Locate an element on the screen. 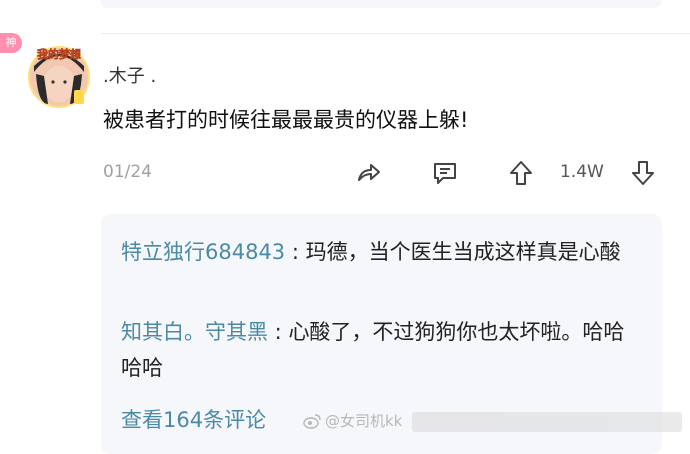  reply-item: 特立独行684843 : 玛德，当个医生当成这样真是心酸 is located at coordinates (381, 252).